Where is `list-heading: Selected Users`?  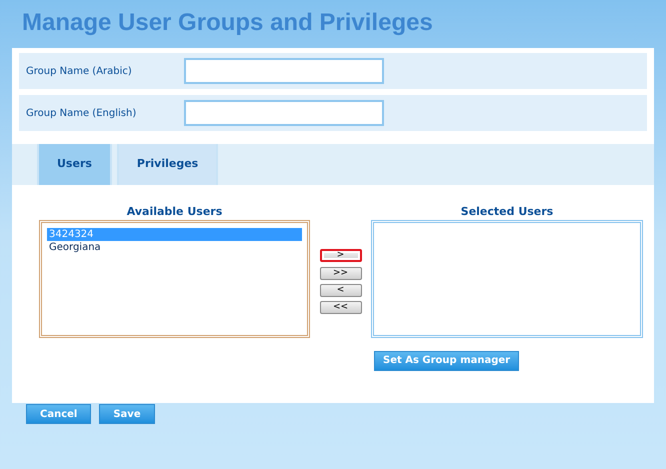 list-heading: Selected Users is located at coordinates (507, 212).